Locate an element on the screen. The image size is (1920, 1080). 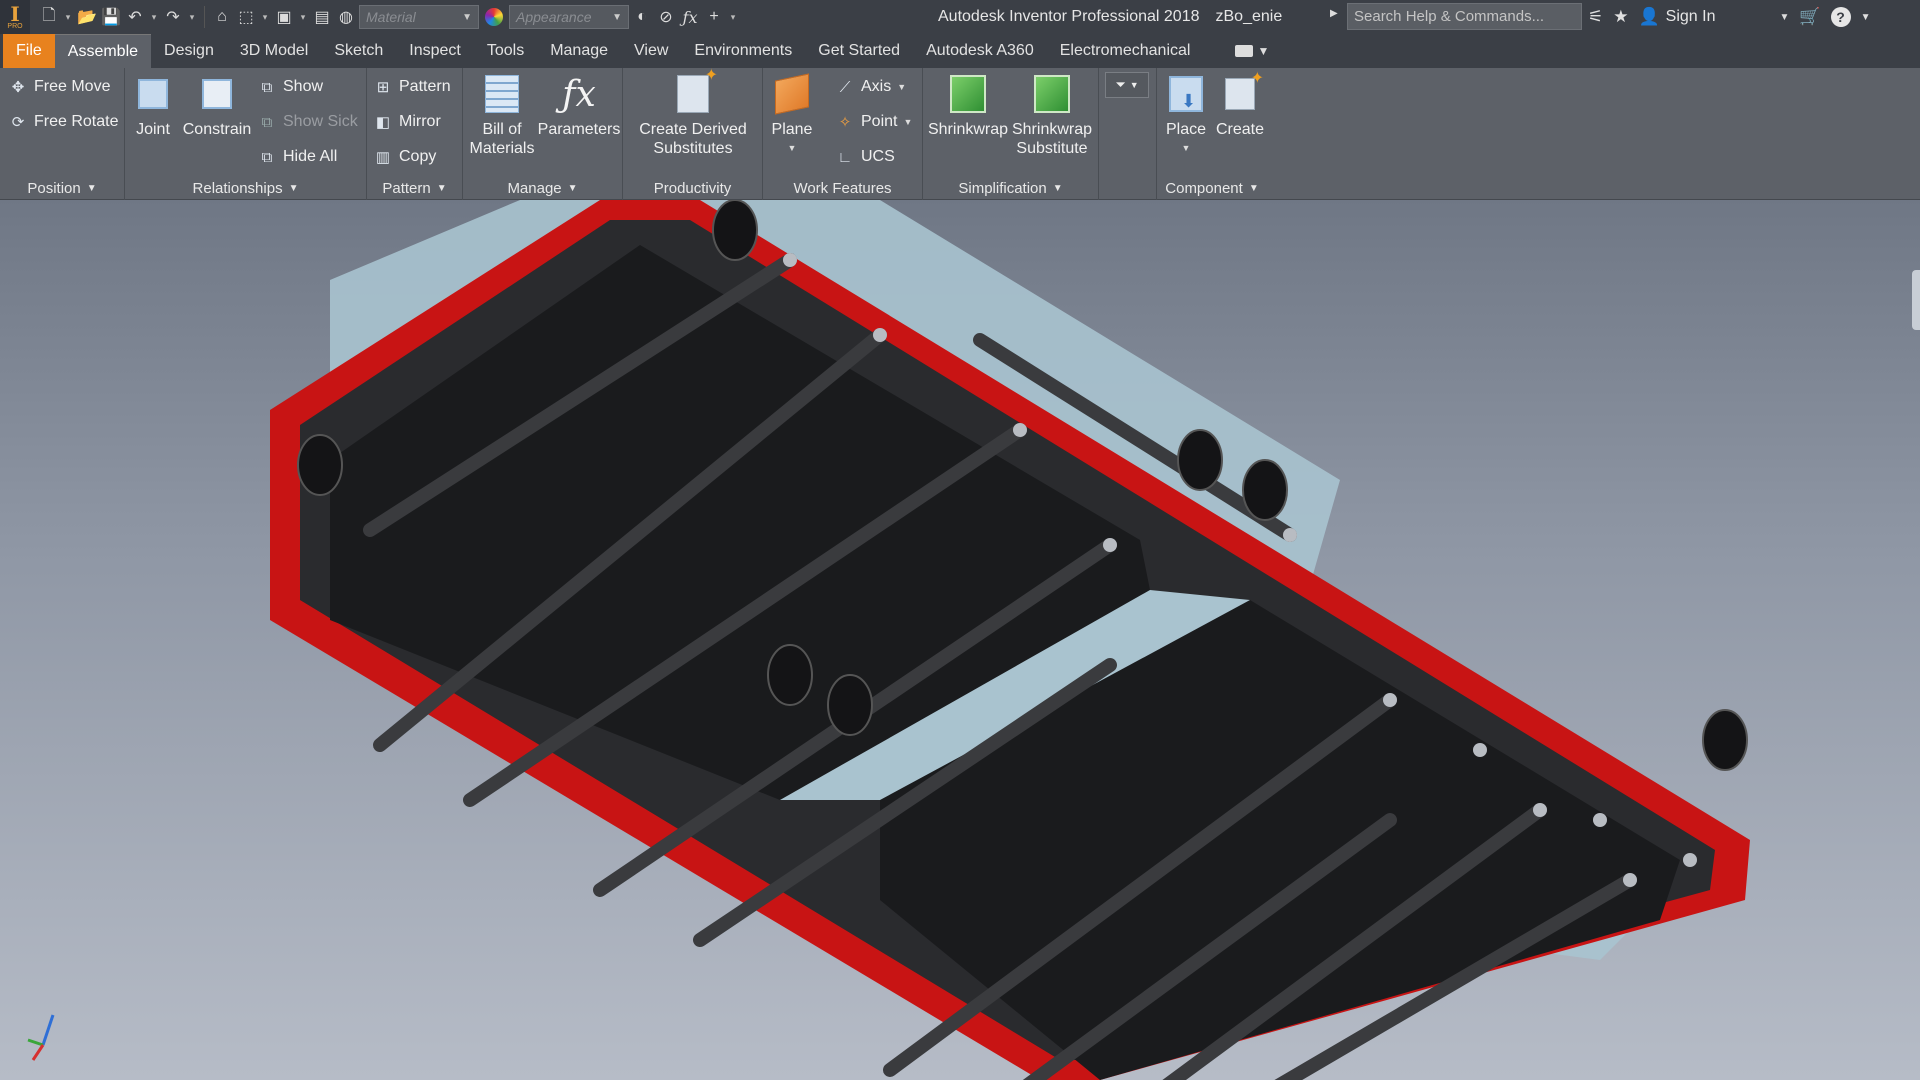
clear-appearance-icon: ⊘ is located at coordinates (666, 17).